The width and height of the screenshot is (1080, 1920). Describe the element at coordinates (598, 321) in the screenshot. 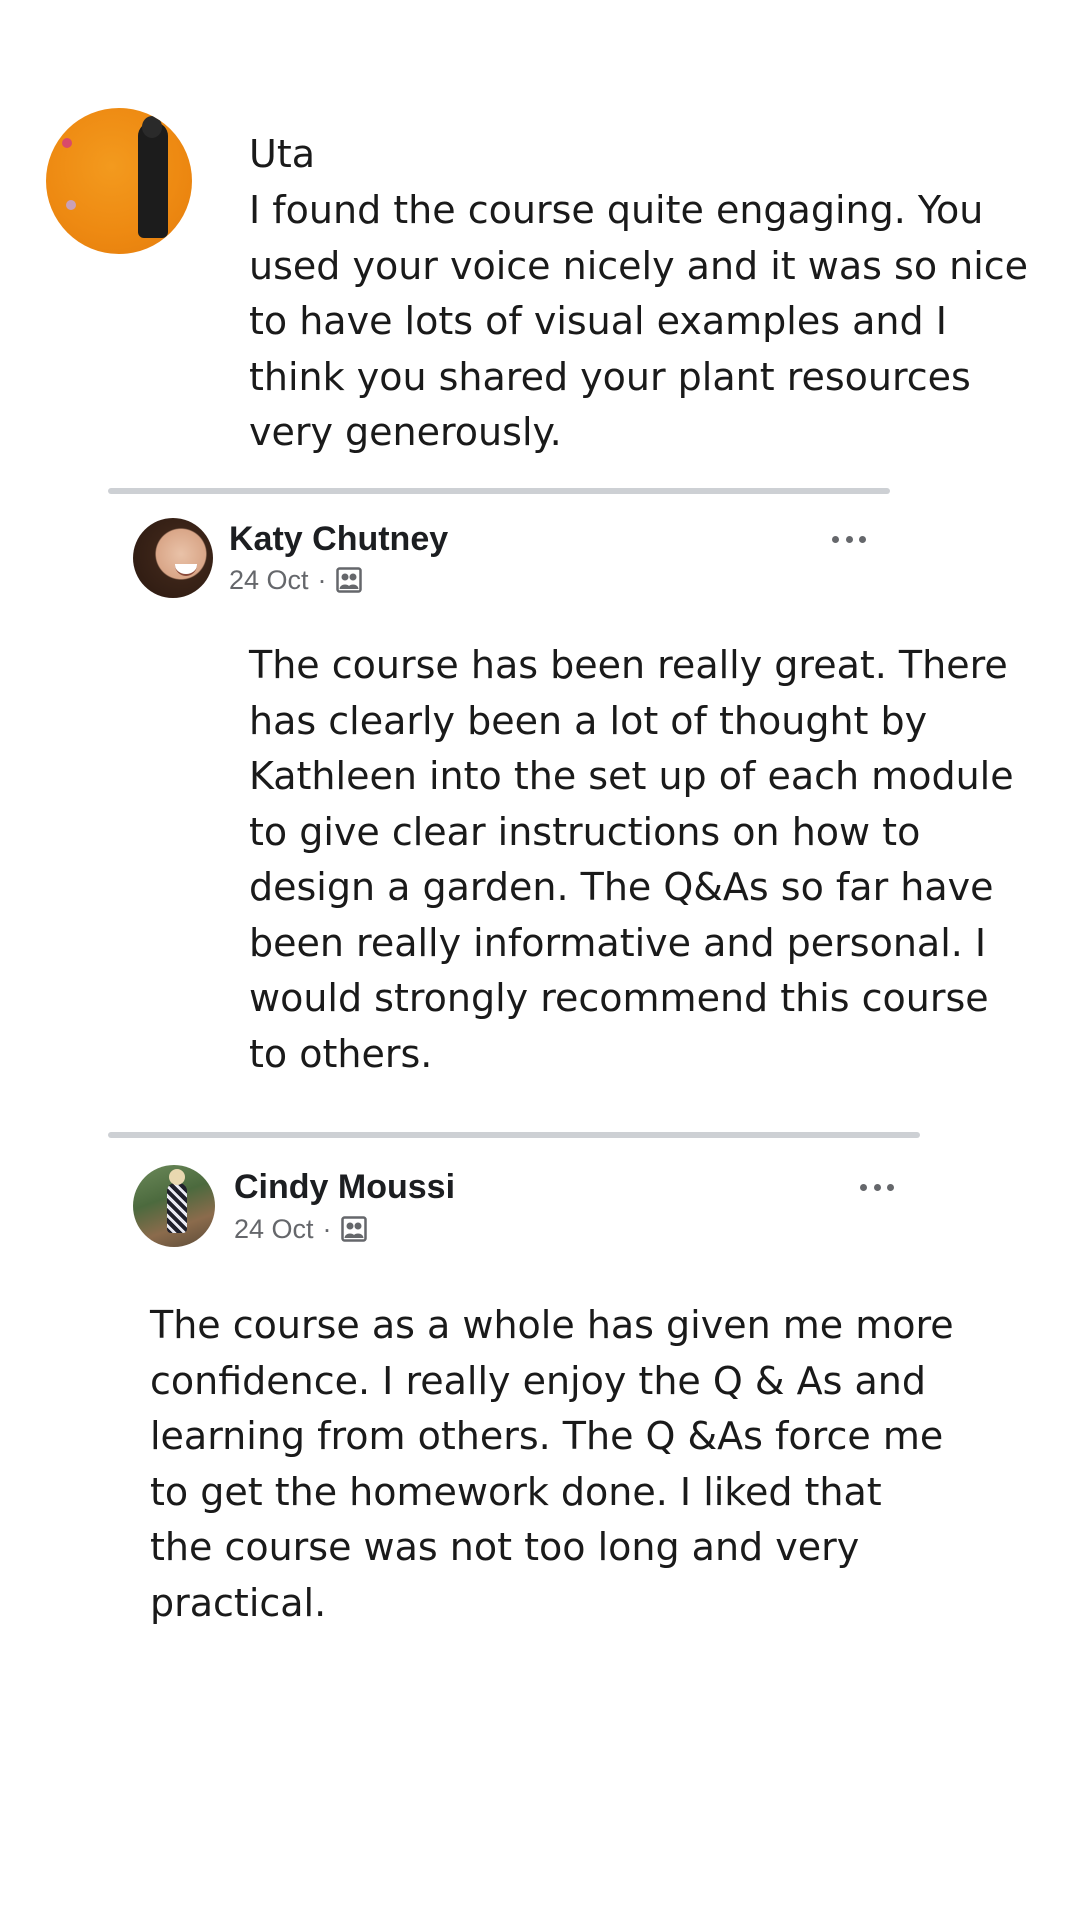

I see `text-line: to have lots of visual examples and I` at that location.